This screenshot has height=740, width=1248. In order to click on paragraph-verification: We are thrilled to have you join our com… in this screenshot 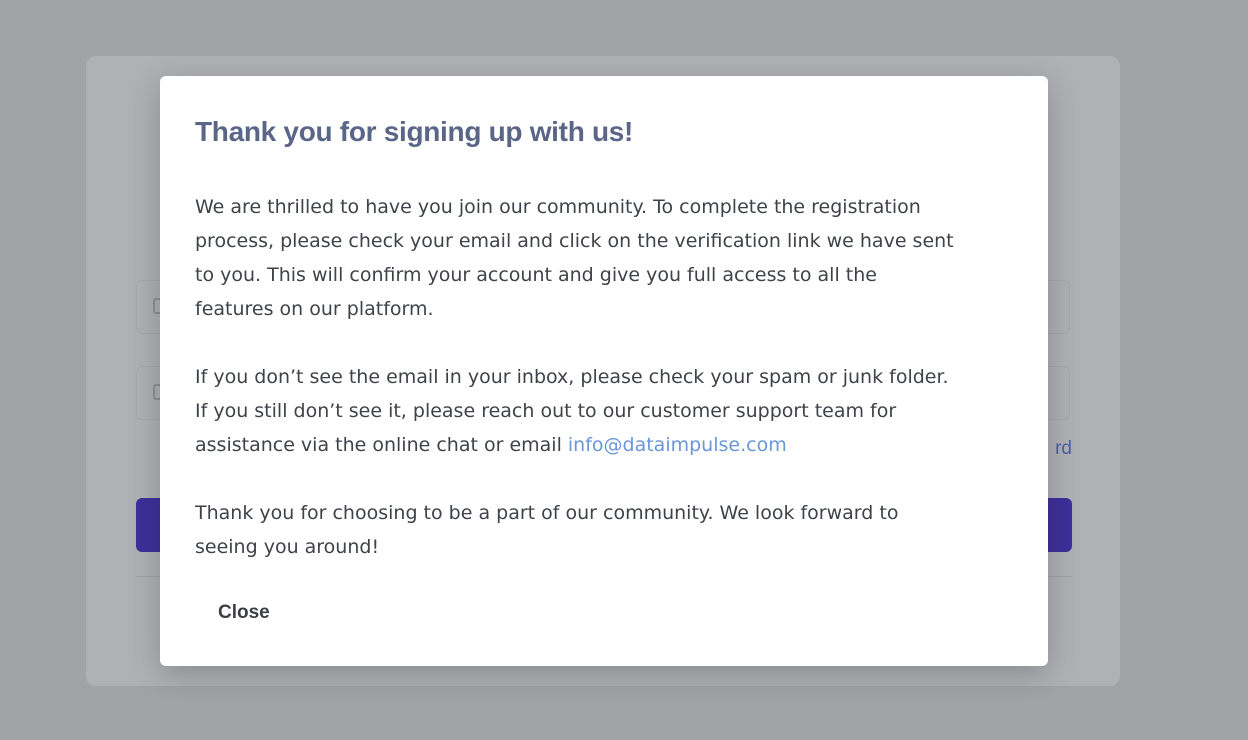, I will do `click(610, 258)`.